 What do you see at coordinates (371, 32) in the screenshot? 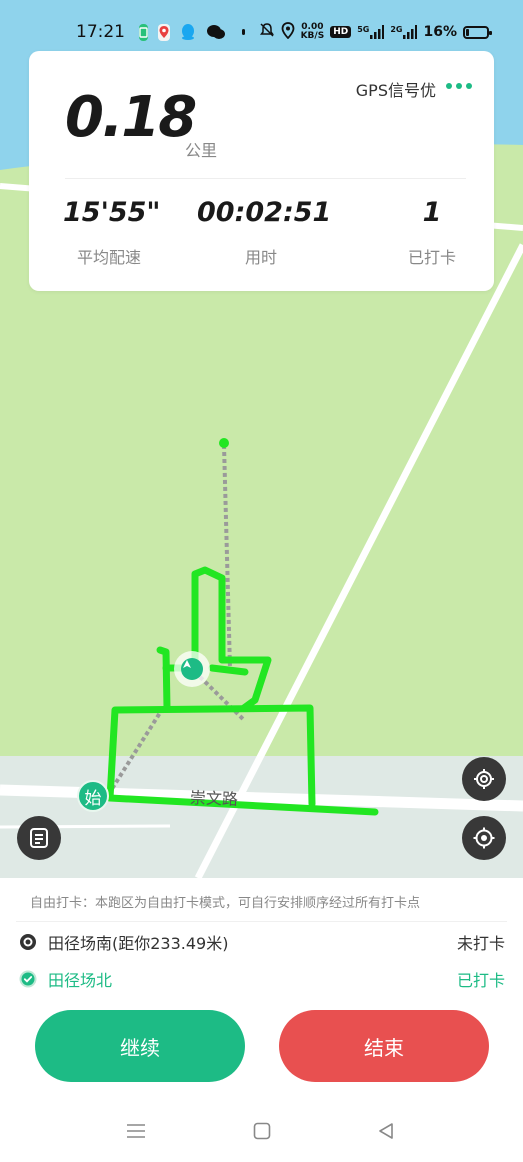
I see `signal-5g-icon: 5G` at bounding box center [371, 32].